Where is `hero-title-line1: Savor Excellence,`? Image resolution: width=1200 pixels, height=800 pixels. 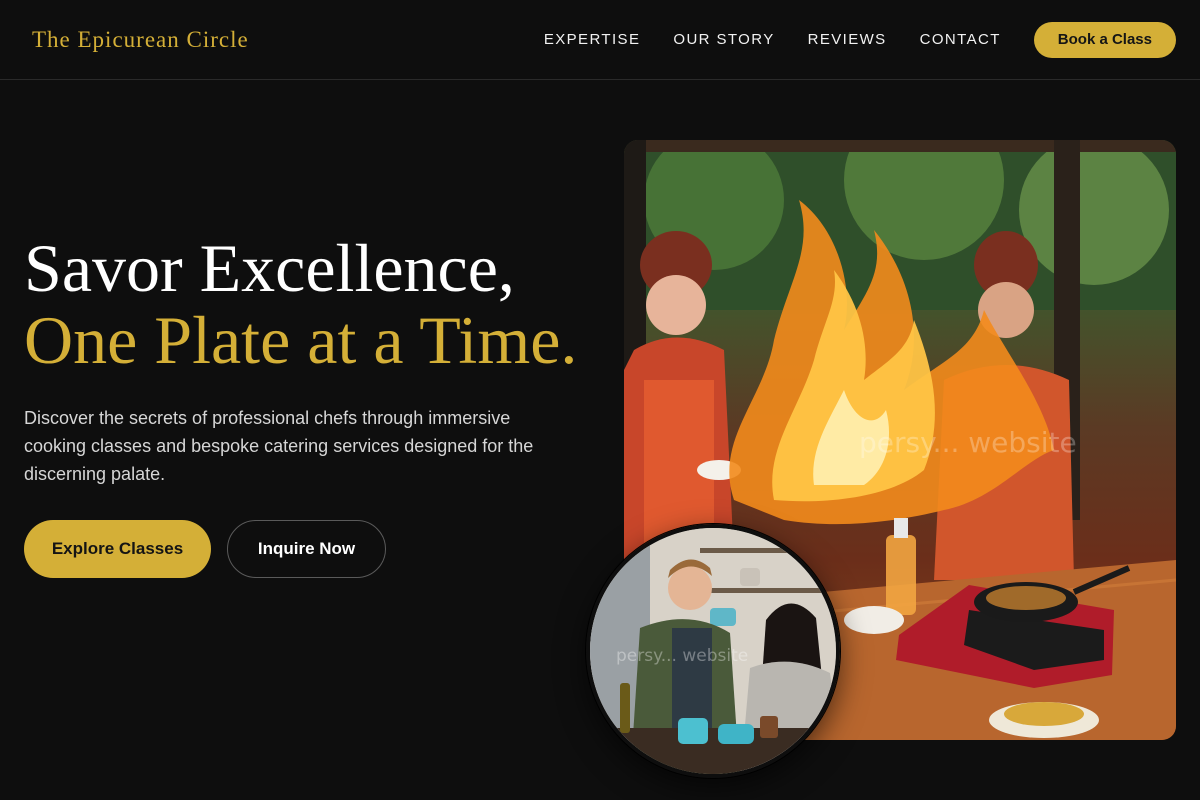
hero-title-line1: Savor Excellence, is located at coordinates (269, 268).